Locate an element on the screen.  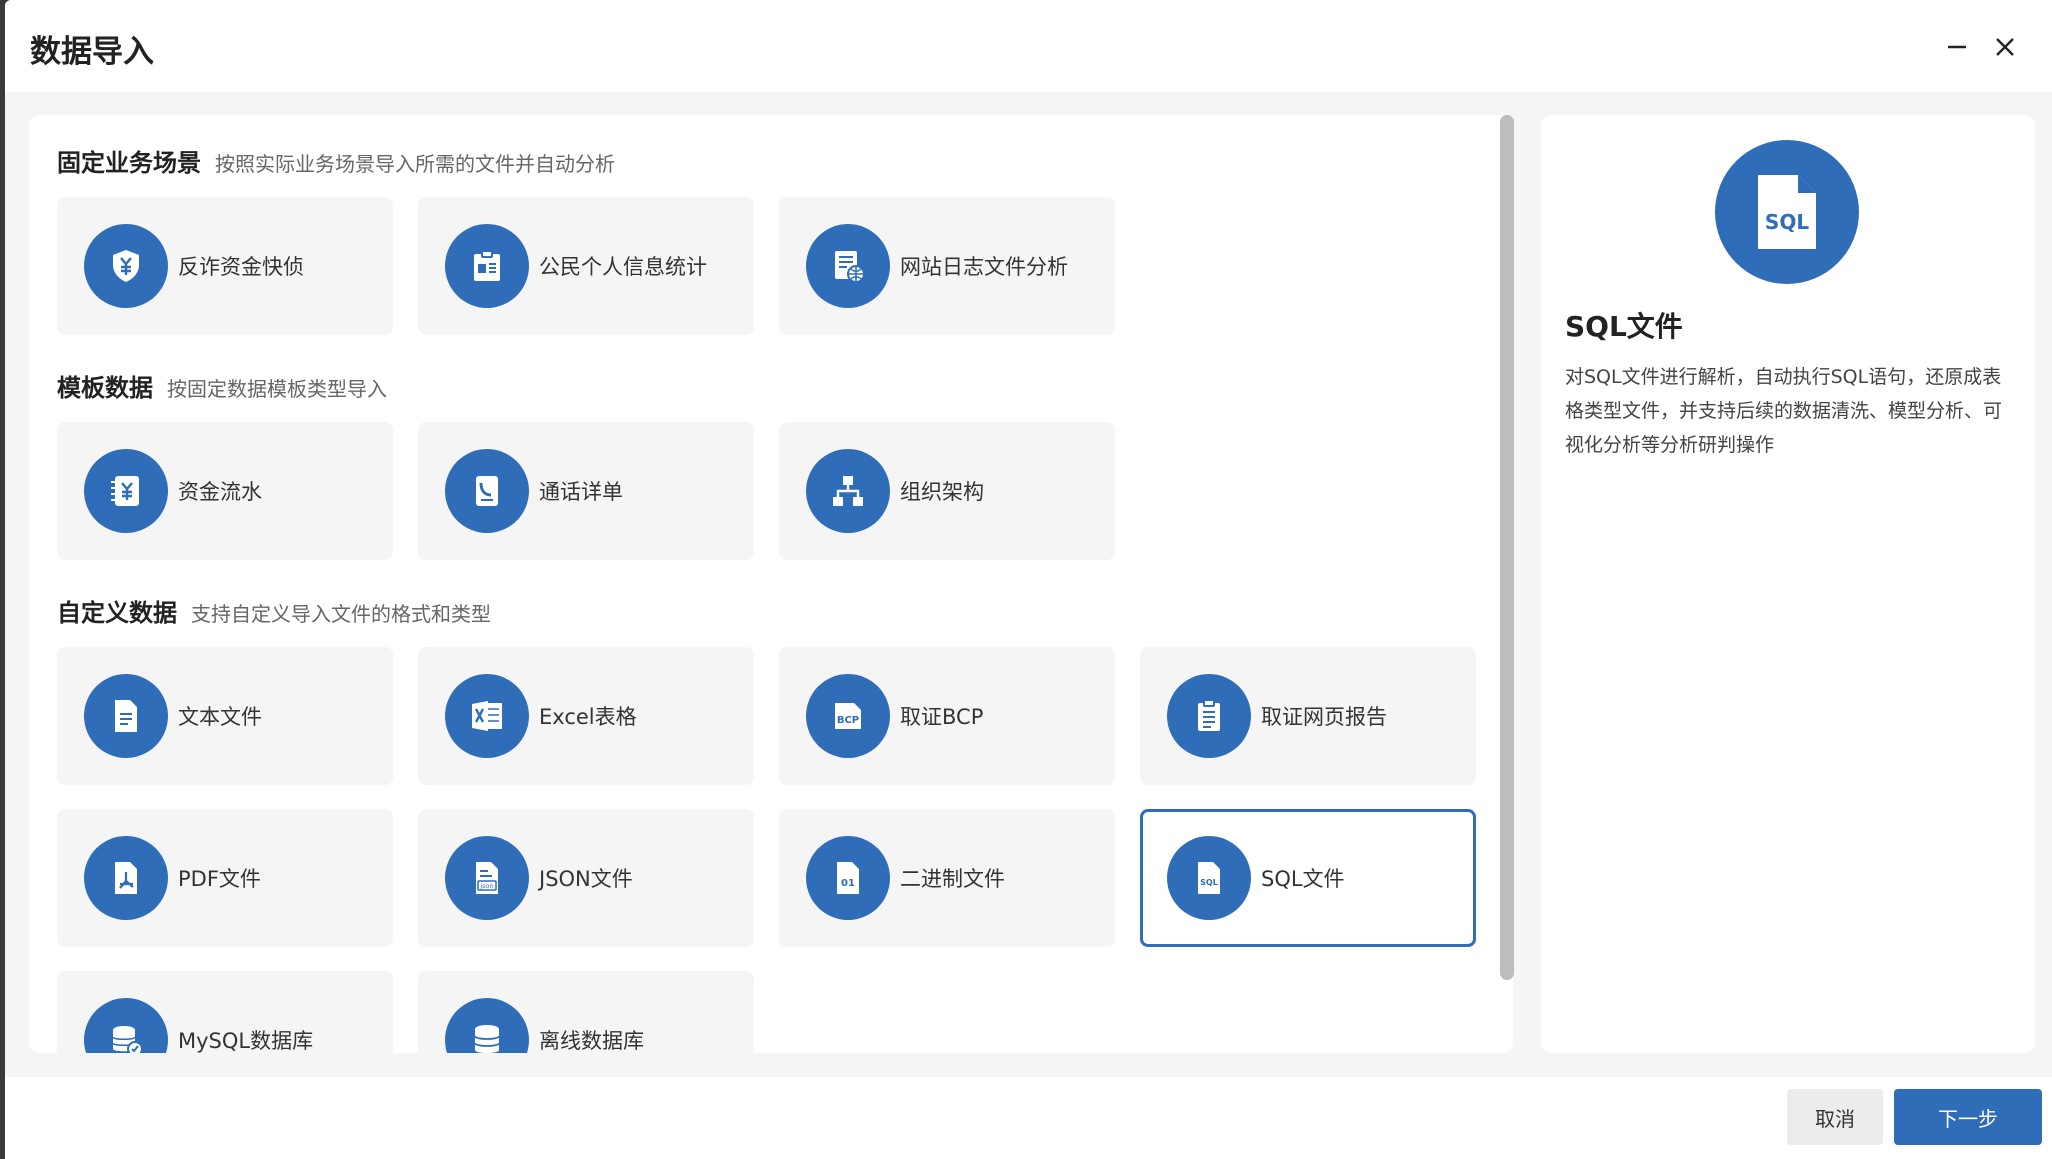
binary-file-icon: 01 is located at coordinates (848, 878).